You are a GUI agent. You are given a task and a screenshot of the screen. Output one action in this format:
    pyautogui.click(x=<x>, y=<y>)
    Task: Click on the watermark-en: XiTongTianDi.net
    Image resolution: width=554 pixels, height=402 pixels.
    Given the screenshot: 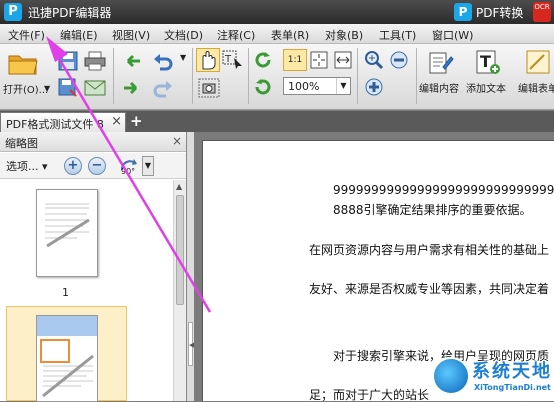 What is the action you would take?
    pyautogui.click(x=512, y=387)
    